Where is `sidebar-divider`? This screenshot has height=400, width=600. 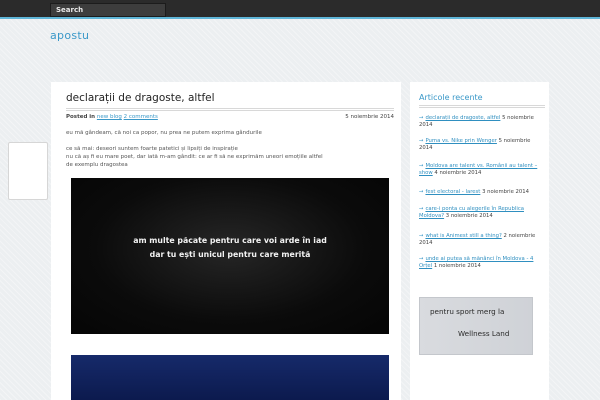
sidebar-divider is located at coordinates (482, 106).